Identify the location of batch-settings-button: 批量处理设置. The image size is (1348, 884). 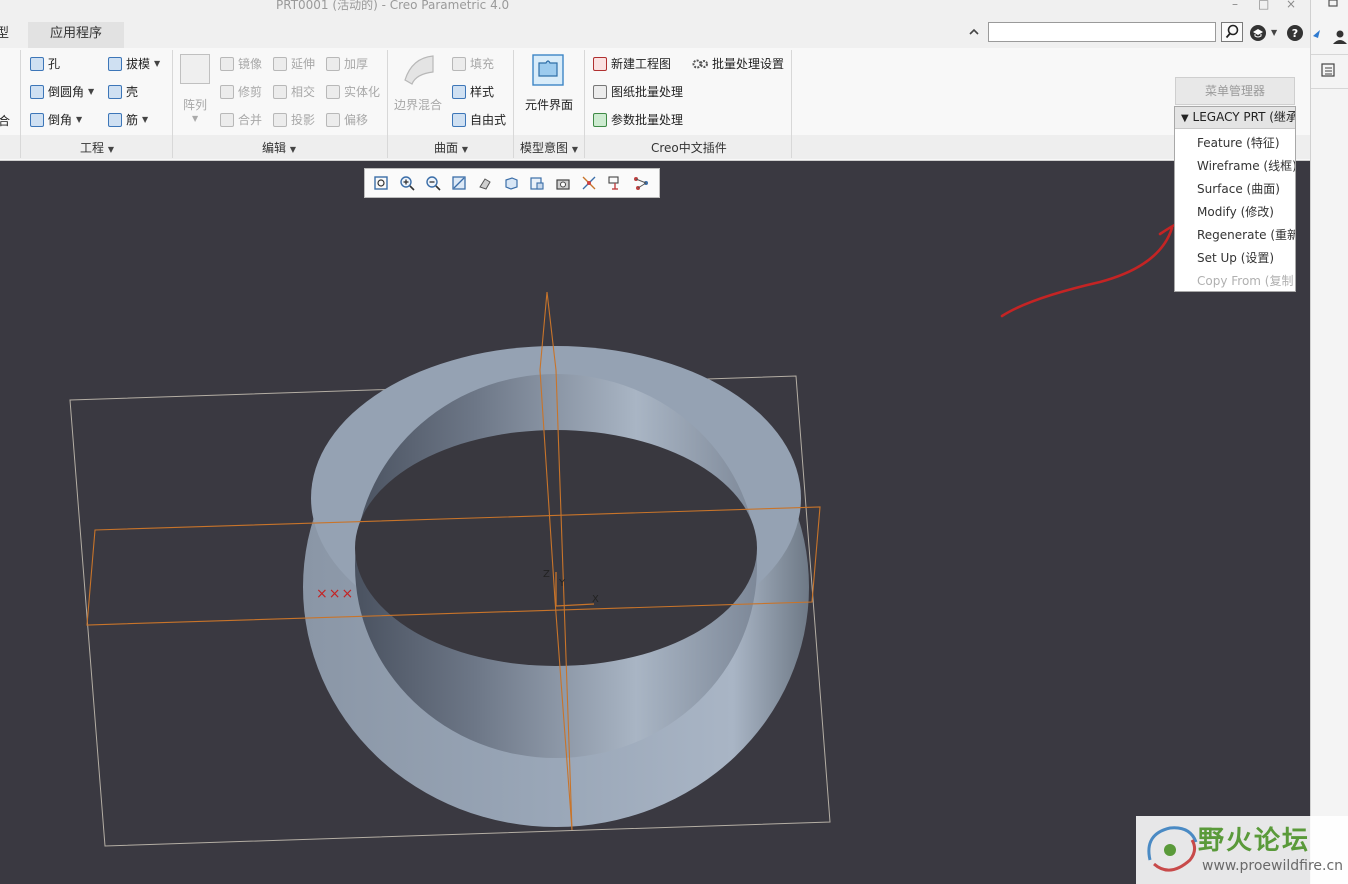
(738, 63).